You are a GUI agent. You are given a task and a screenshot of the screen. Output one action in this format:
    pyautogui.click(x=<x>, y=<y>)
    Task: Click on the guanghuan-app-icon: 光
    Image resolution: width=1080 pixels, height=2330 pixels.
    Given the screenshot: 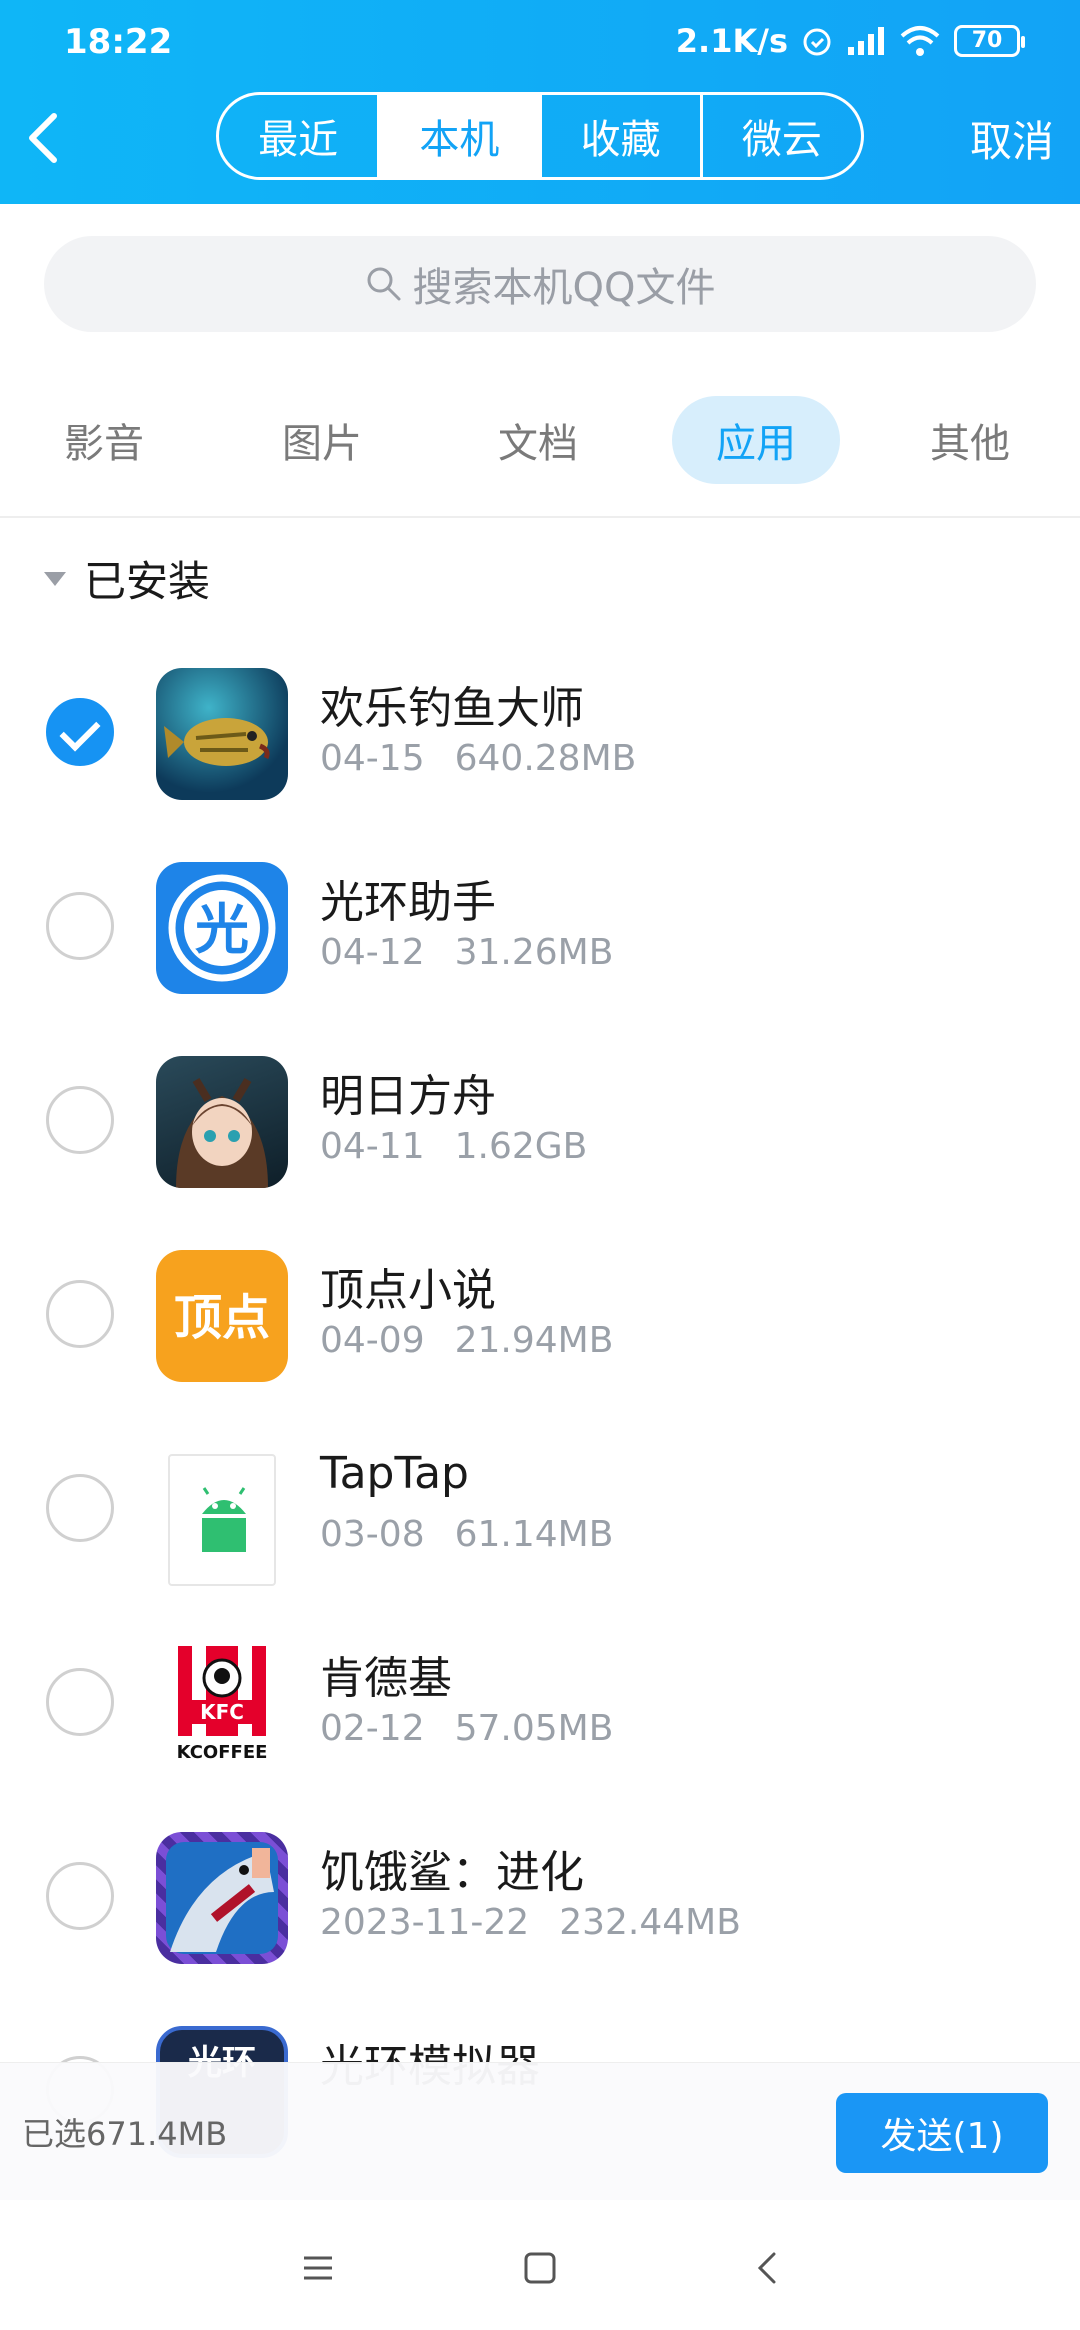 What is the action you would take?
    pyautogui.click(x=222, y=928)
    